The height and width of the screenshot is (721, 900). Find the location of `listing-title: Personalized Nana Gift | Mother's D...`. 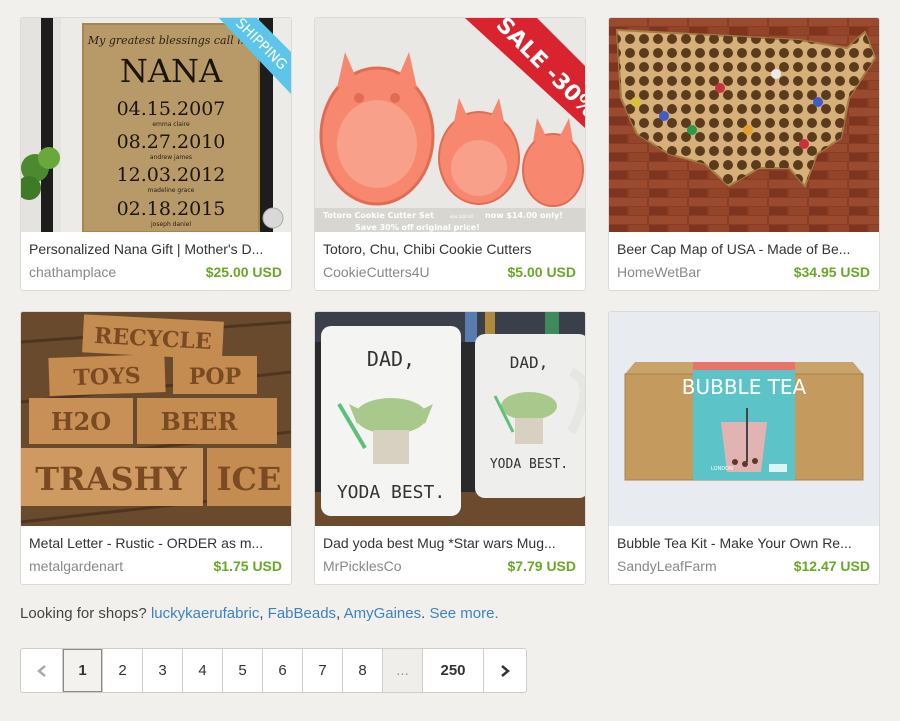

listing-title: Personalized Nana Gift | Mother's D... is located at coordinates (156, 249).